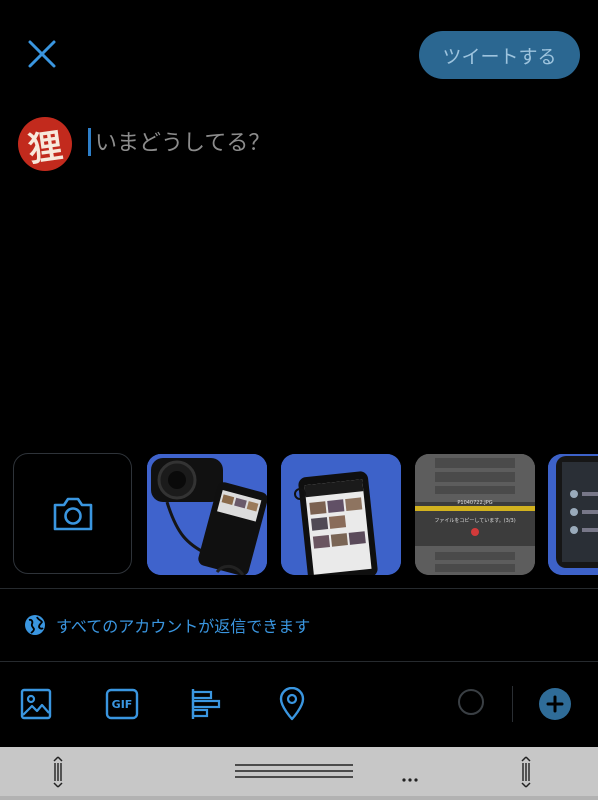  I want to click on media-thumbnail-3: P1040722.JPG ファイルをコピーしています。(3/3), so click(475, 514).